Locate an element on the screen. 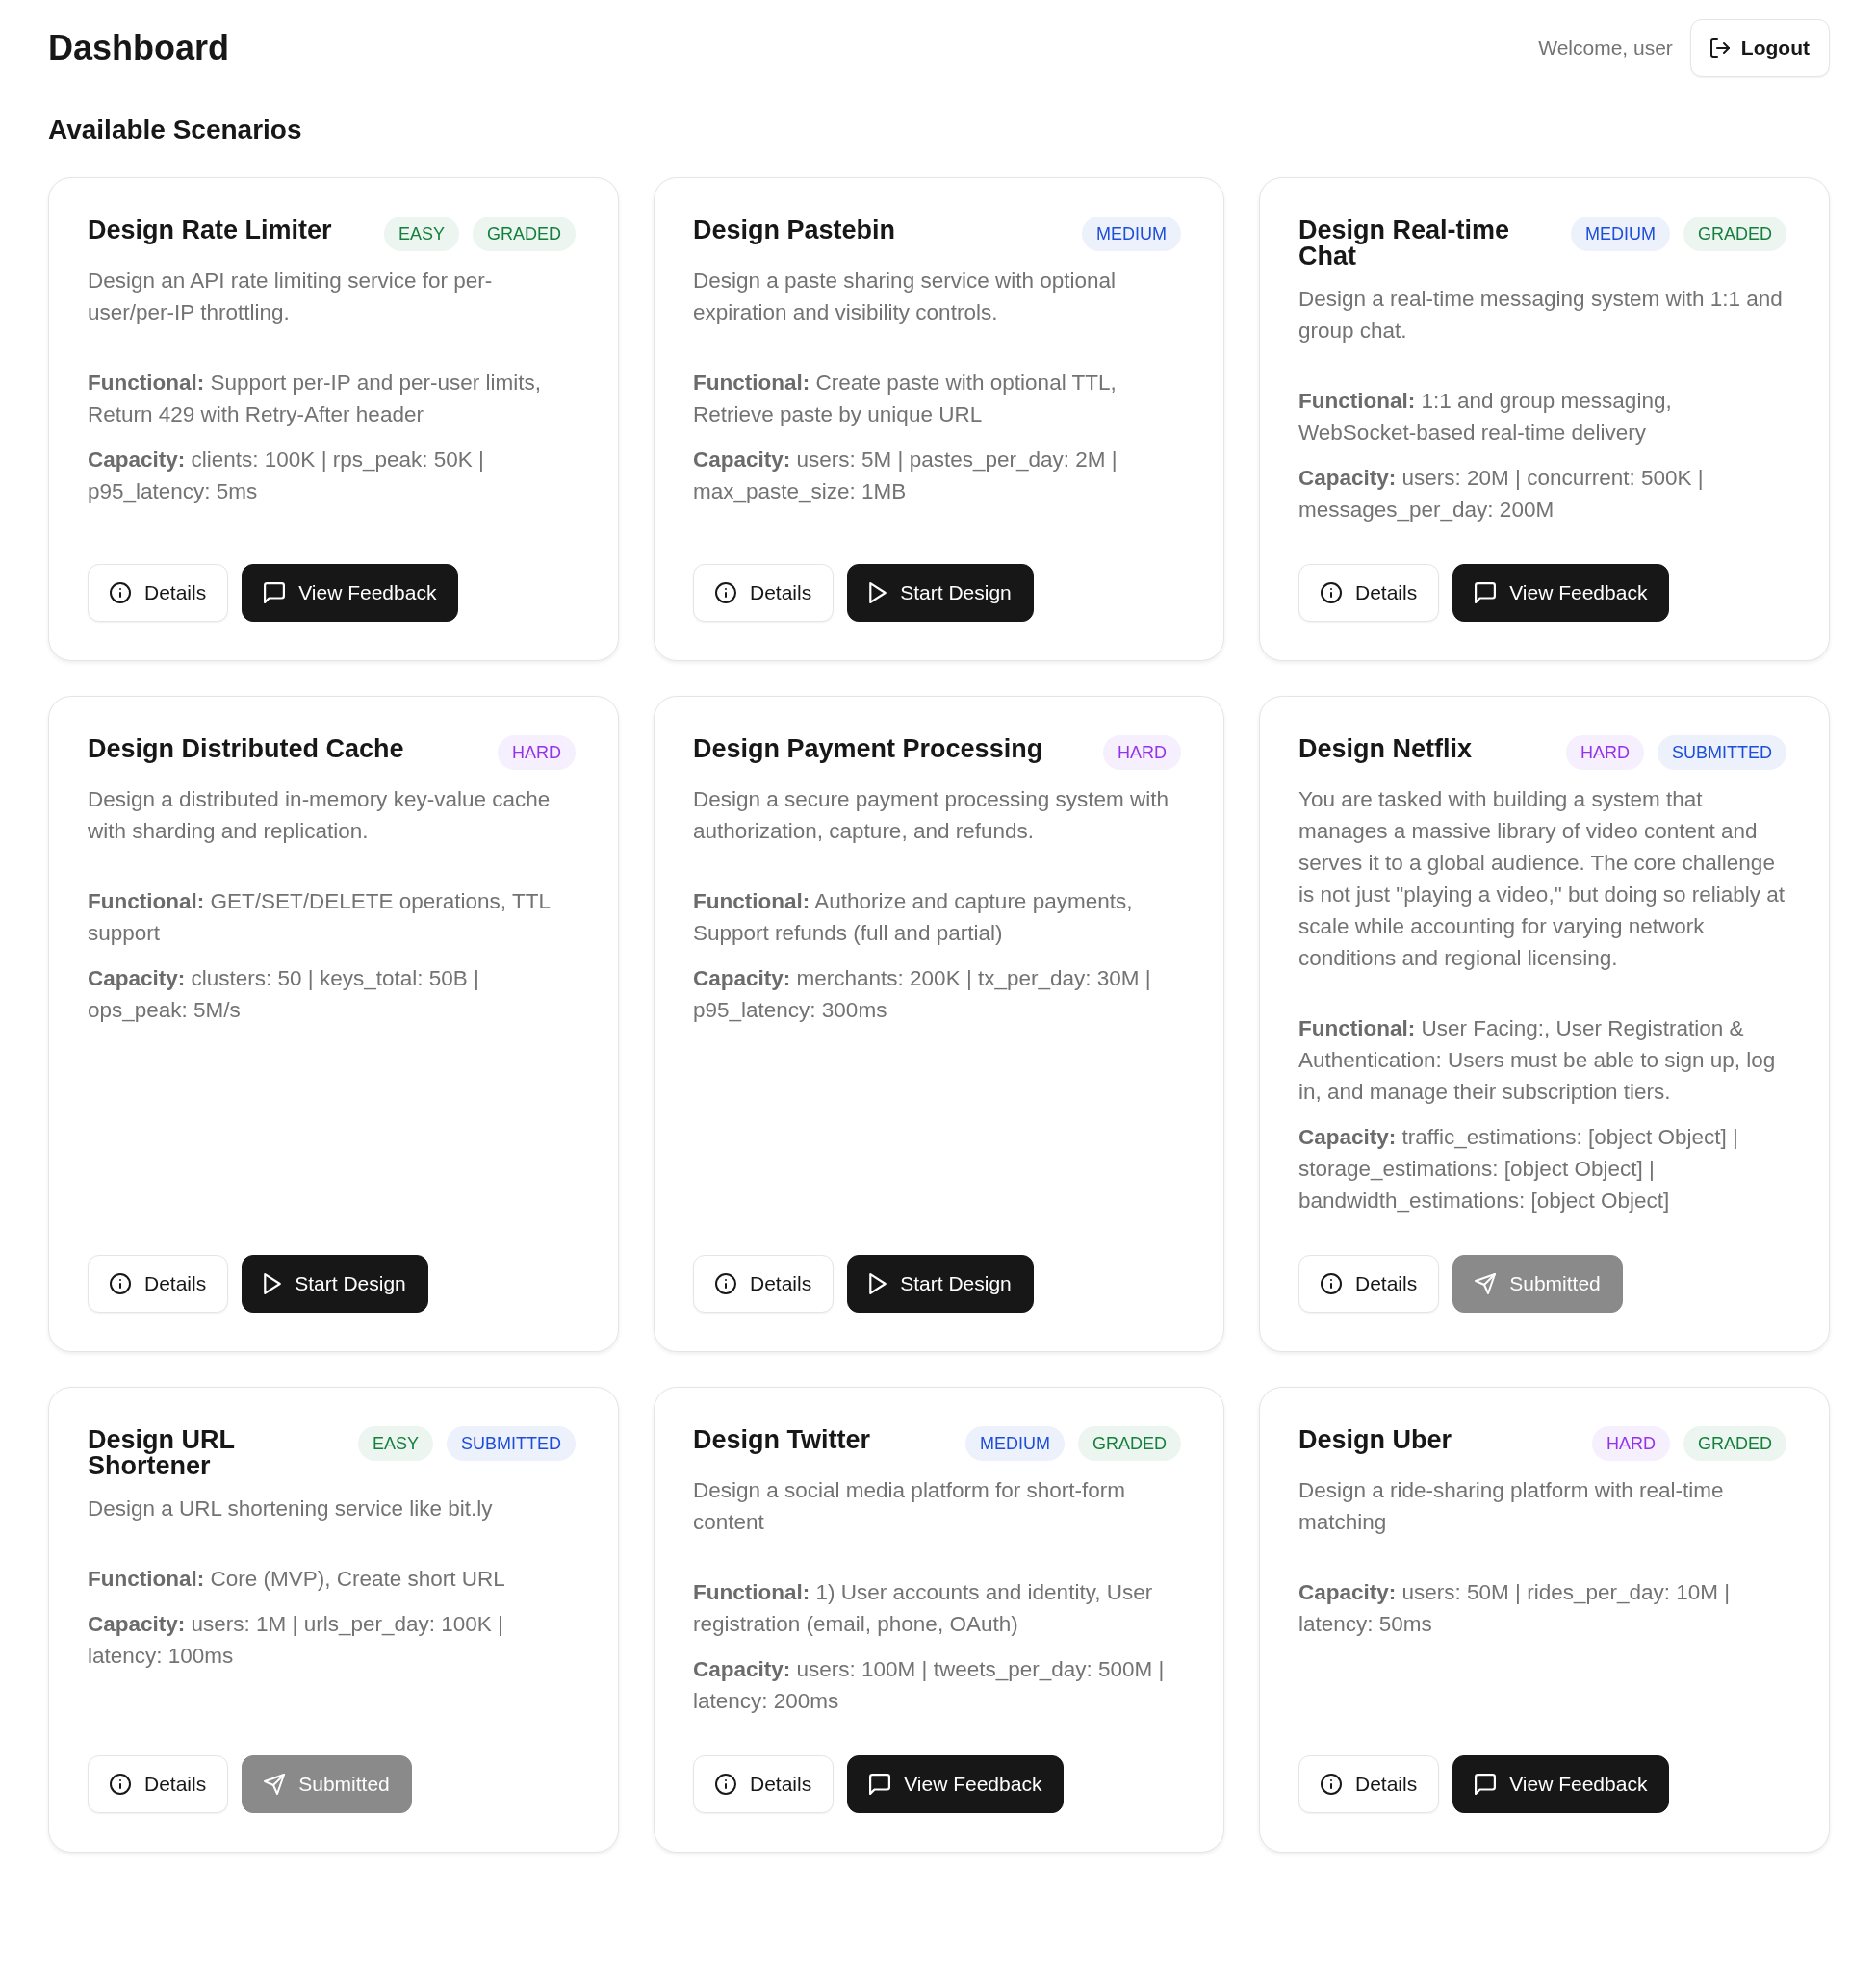  requirement-text: Capacity: traffic_estimations: [object Object] | storage_estimations: [object Object] | bandwidth_estimations: [object Object] is located at coordinates (1518, 1169).